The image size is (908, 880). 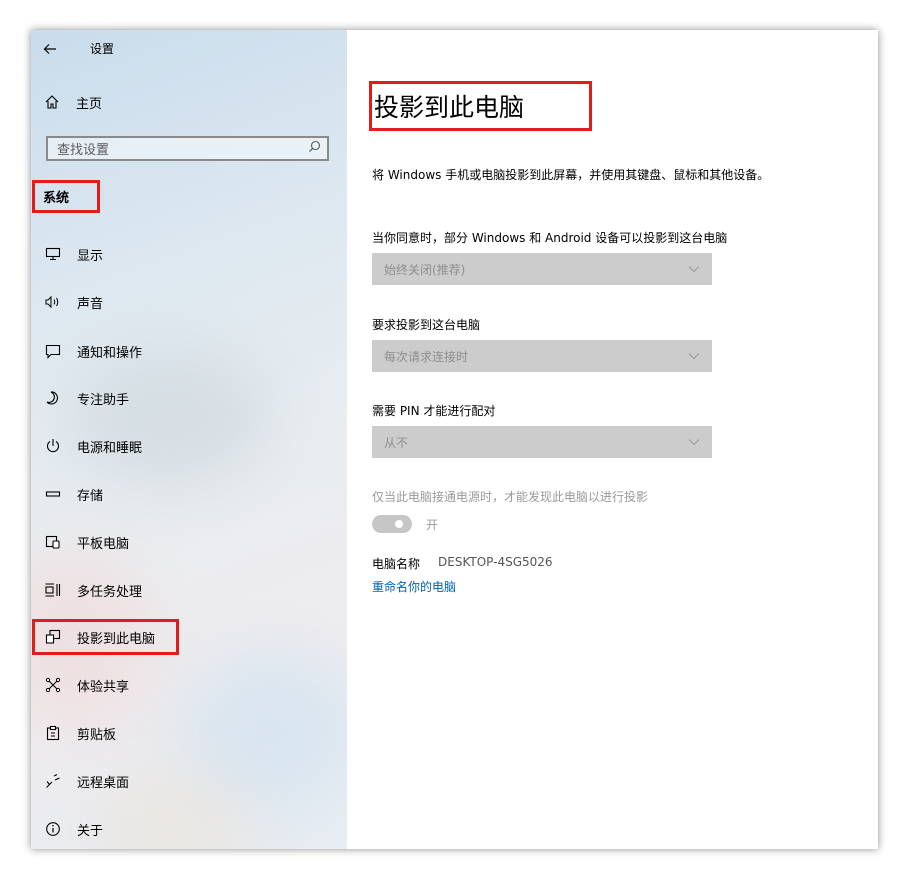 I want to click on sidebar-item-about: 关于, so click(x=73, y=829).